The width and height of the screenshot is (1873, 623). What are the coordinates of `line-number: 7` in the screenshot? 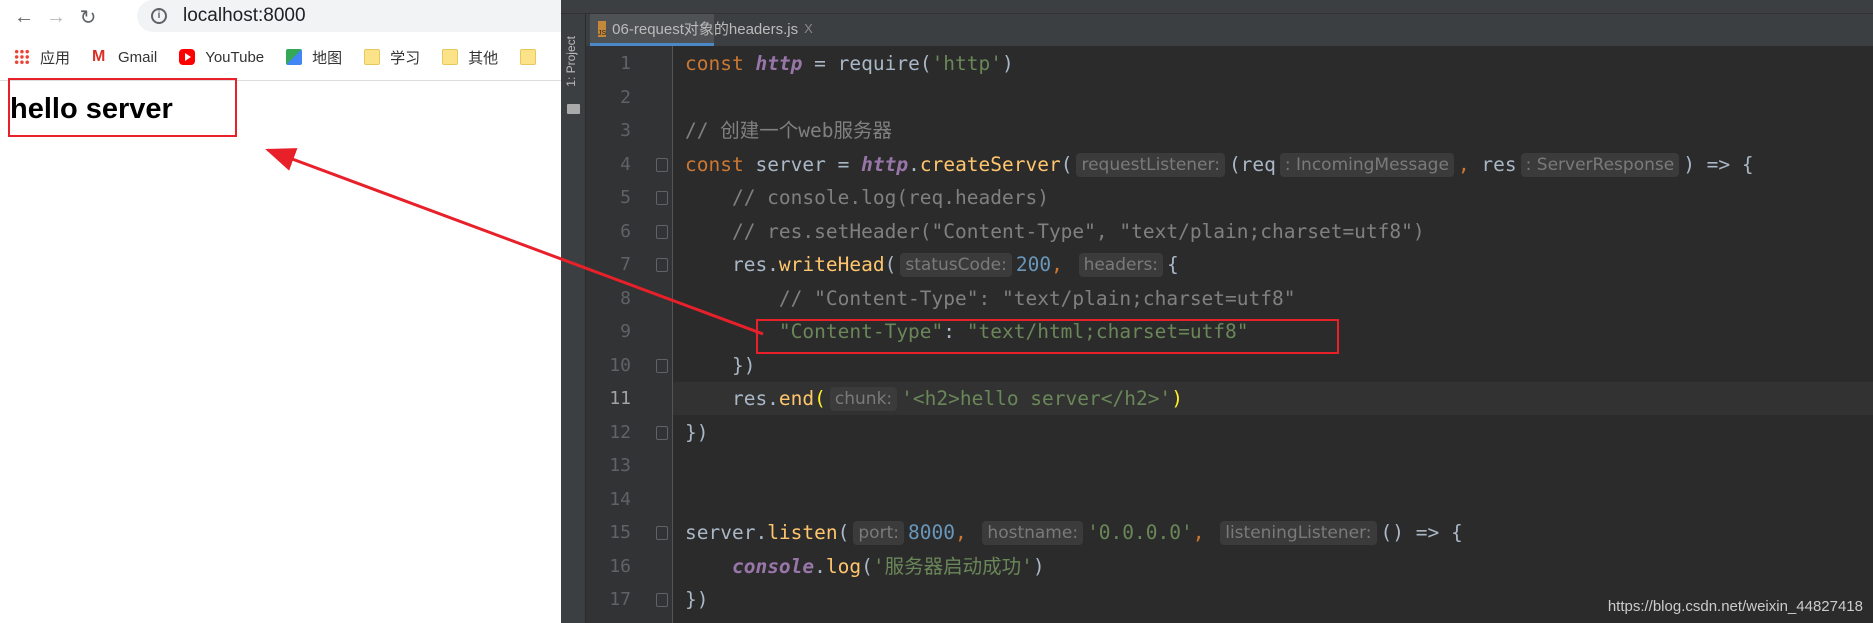 It's located at (625, 264).